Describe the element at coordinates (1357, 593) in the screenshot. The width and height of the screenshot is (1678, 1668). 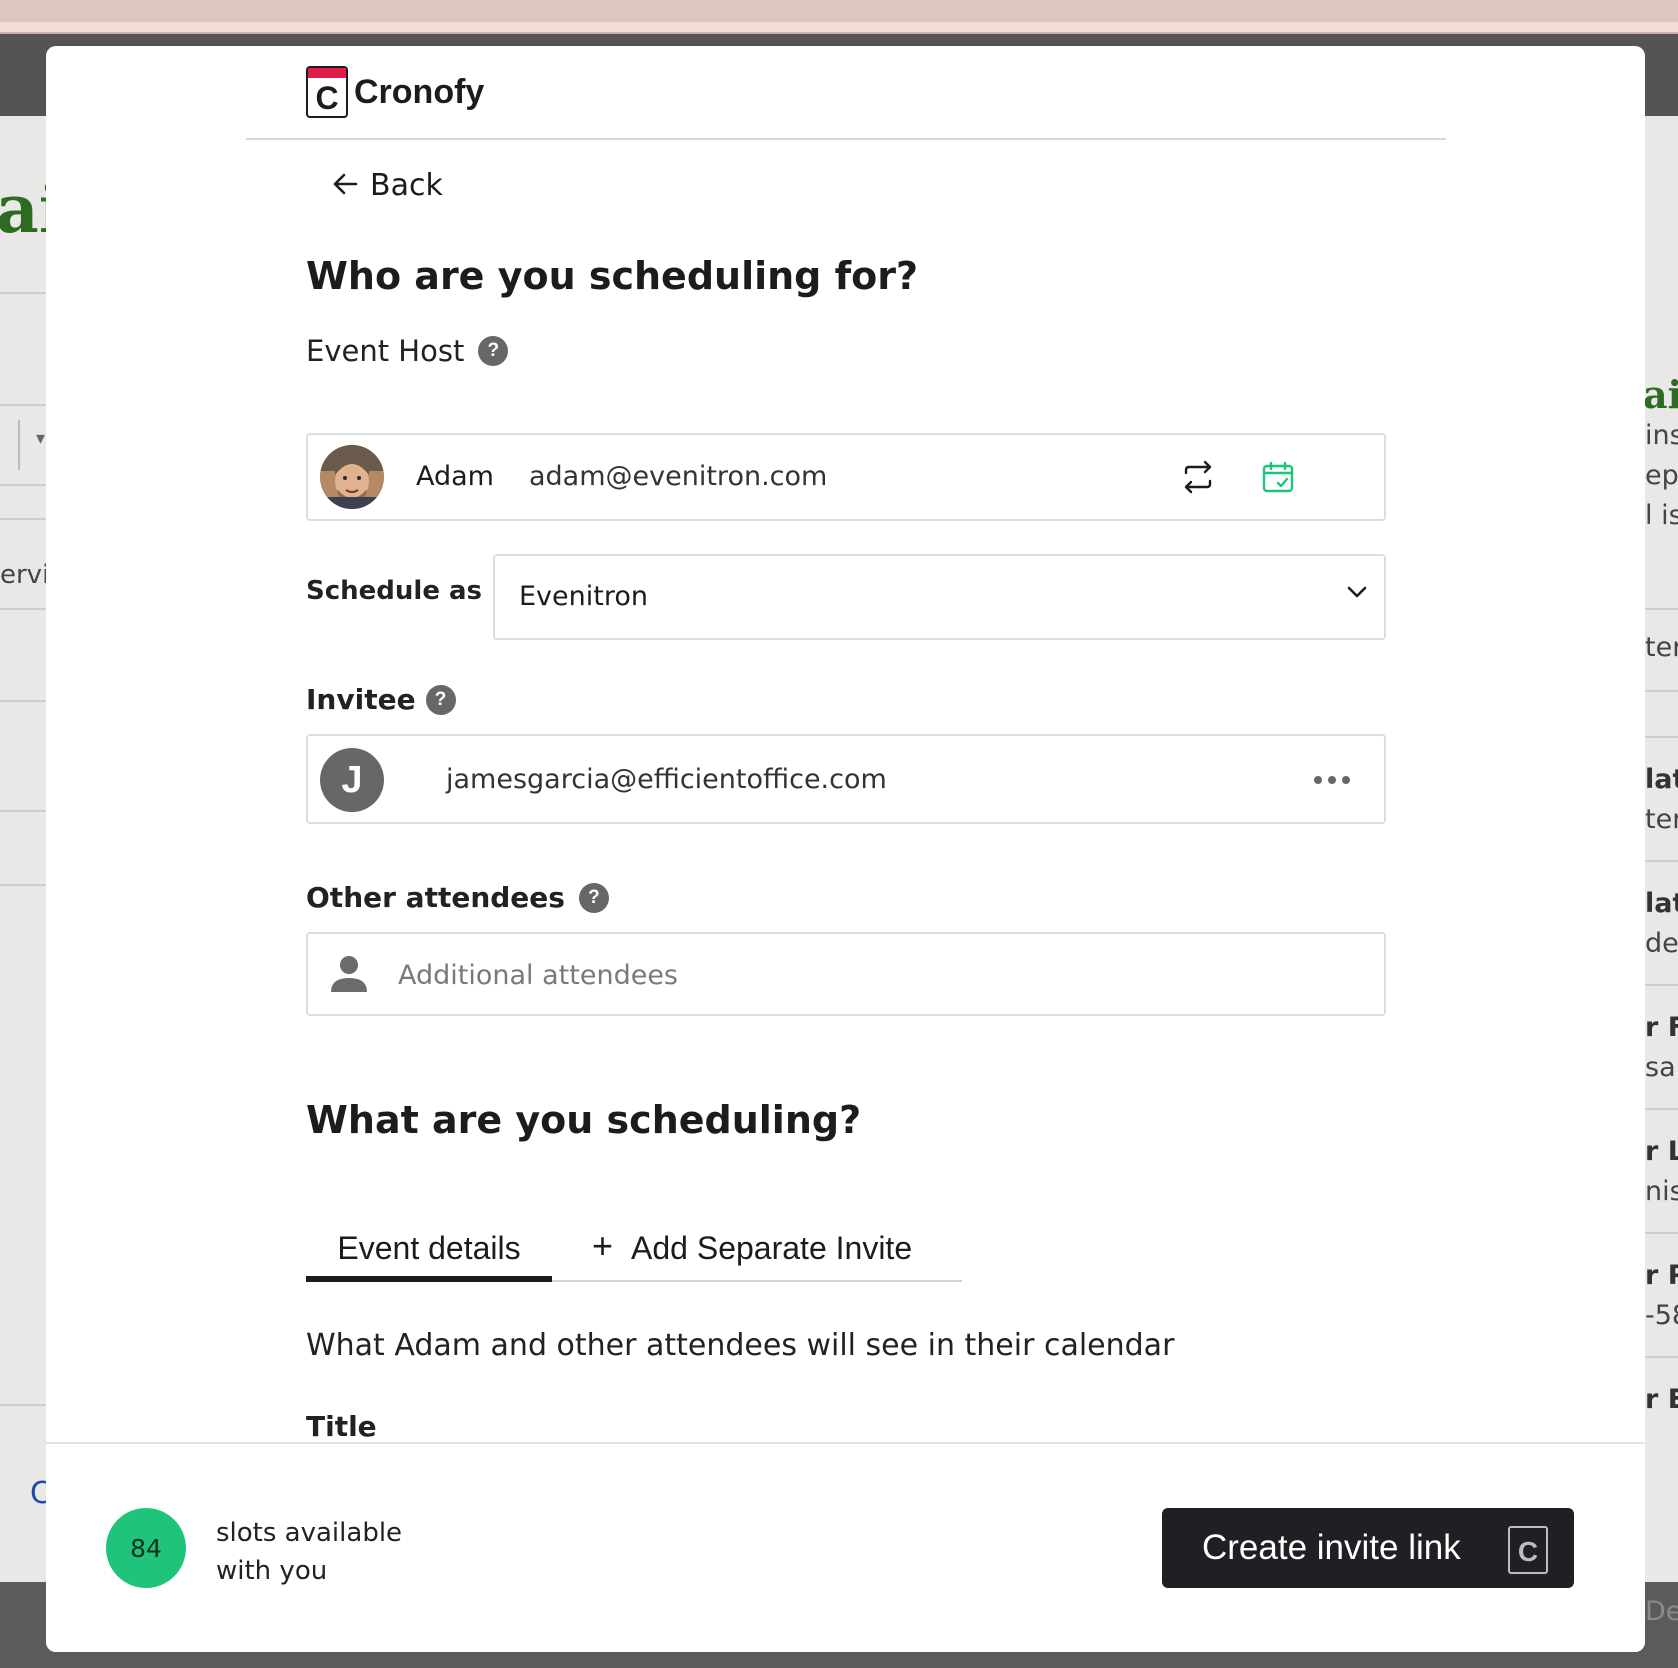
I see `chevron-down-icon` at that location.